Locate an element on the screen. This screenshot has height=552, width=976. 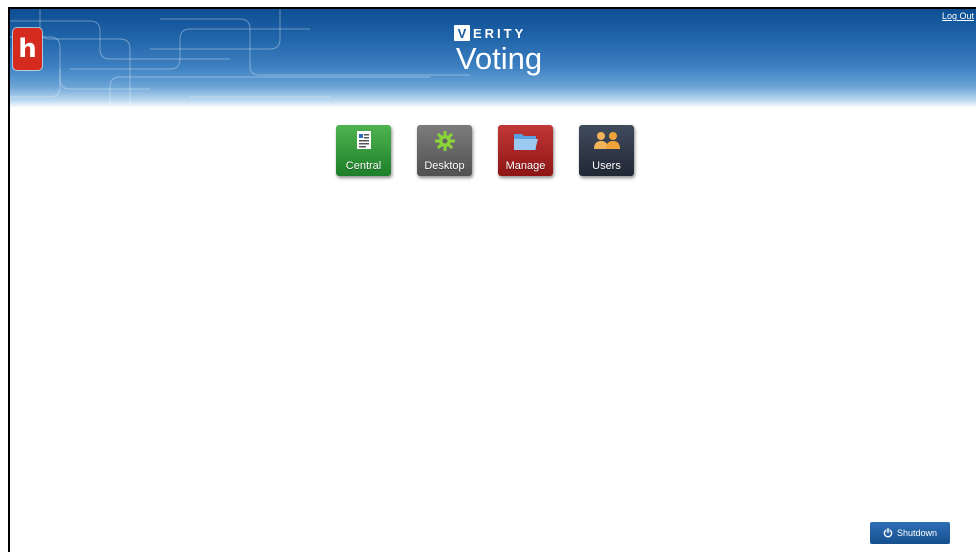
power-icon is located at coordinates (888, 533).